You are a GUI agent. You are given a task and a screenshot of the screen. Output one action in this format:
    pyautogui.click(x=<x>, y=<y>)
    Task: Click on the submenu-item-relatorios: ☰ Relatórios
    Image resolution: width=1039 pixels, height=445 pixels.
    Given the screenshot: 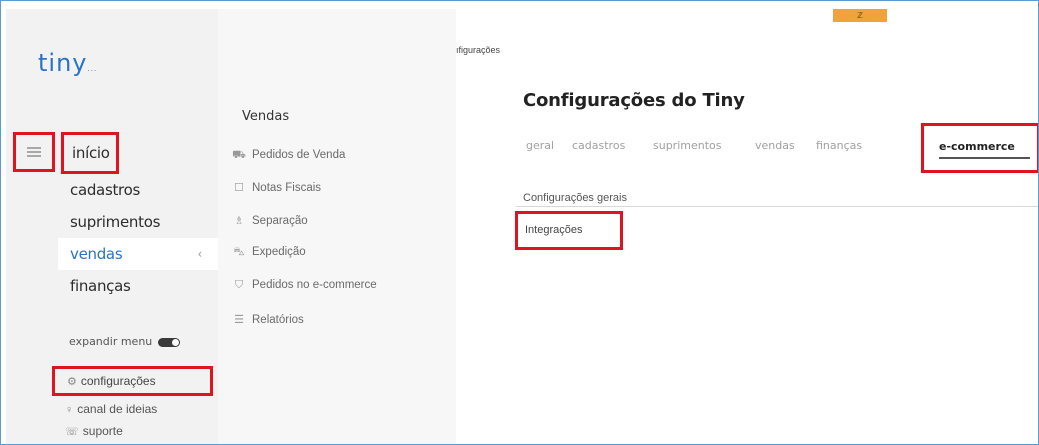 What is the action you would take?
    pyautogui.click(x=268, y=319)
    